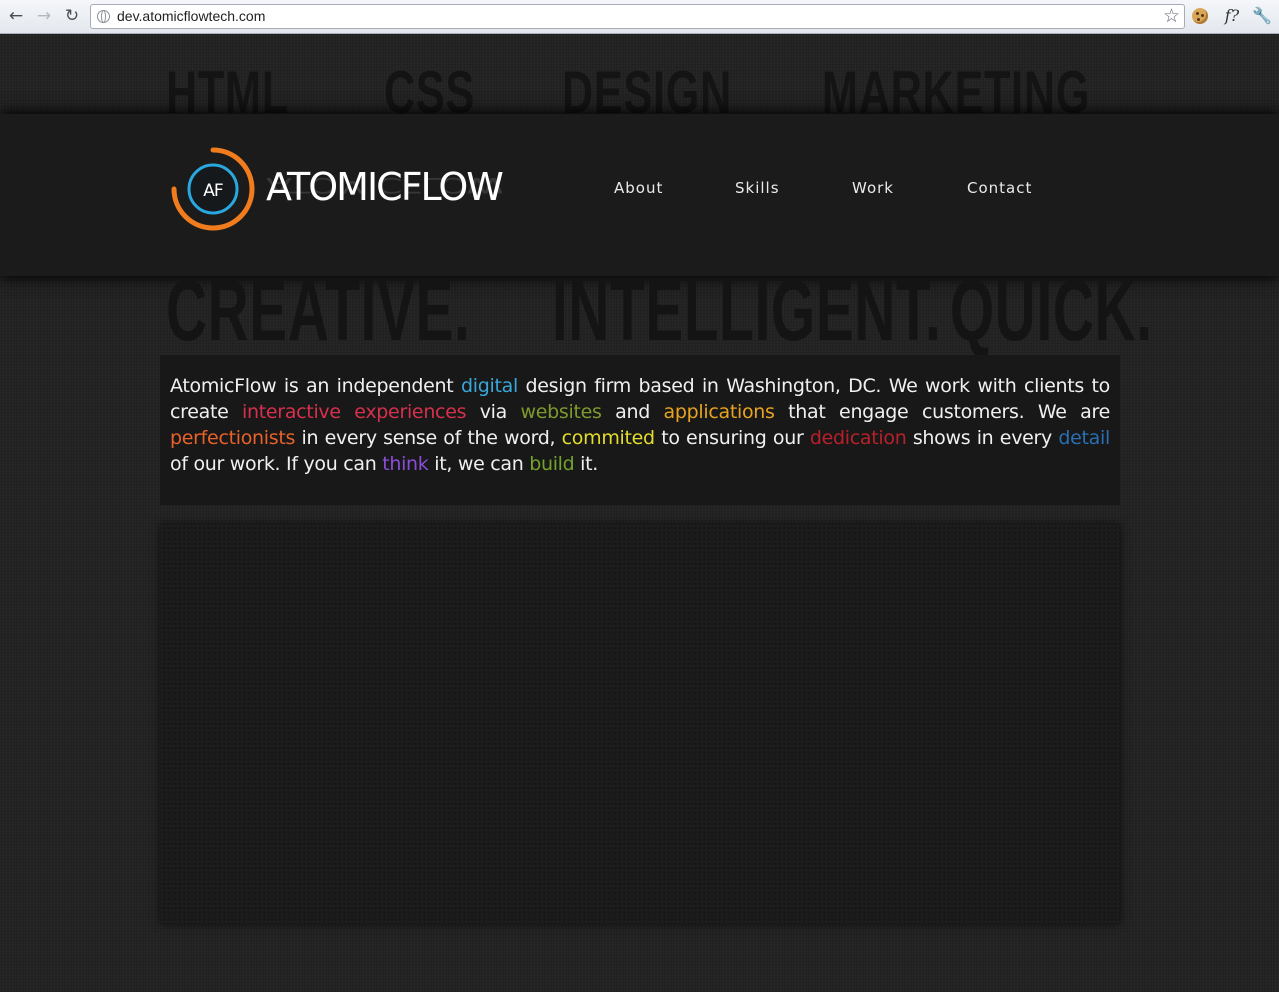 This screenshot has height=992, width=1279. I want to click on reload-icon: ↻, so click(72, 16).